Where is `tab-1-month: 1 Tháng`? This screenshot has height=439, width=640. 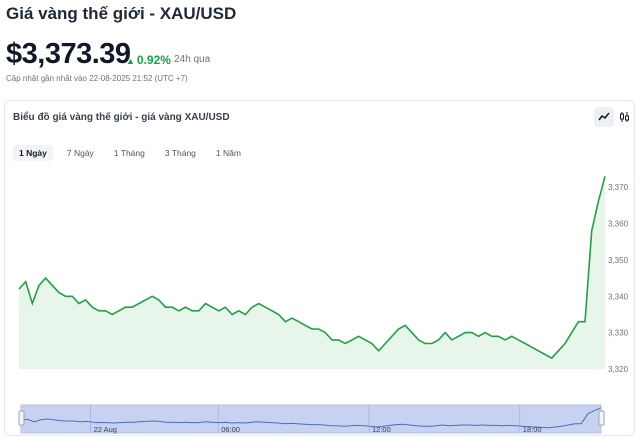 tab-1-month: 1 Tháng is located at coordinates (129, 153).